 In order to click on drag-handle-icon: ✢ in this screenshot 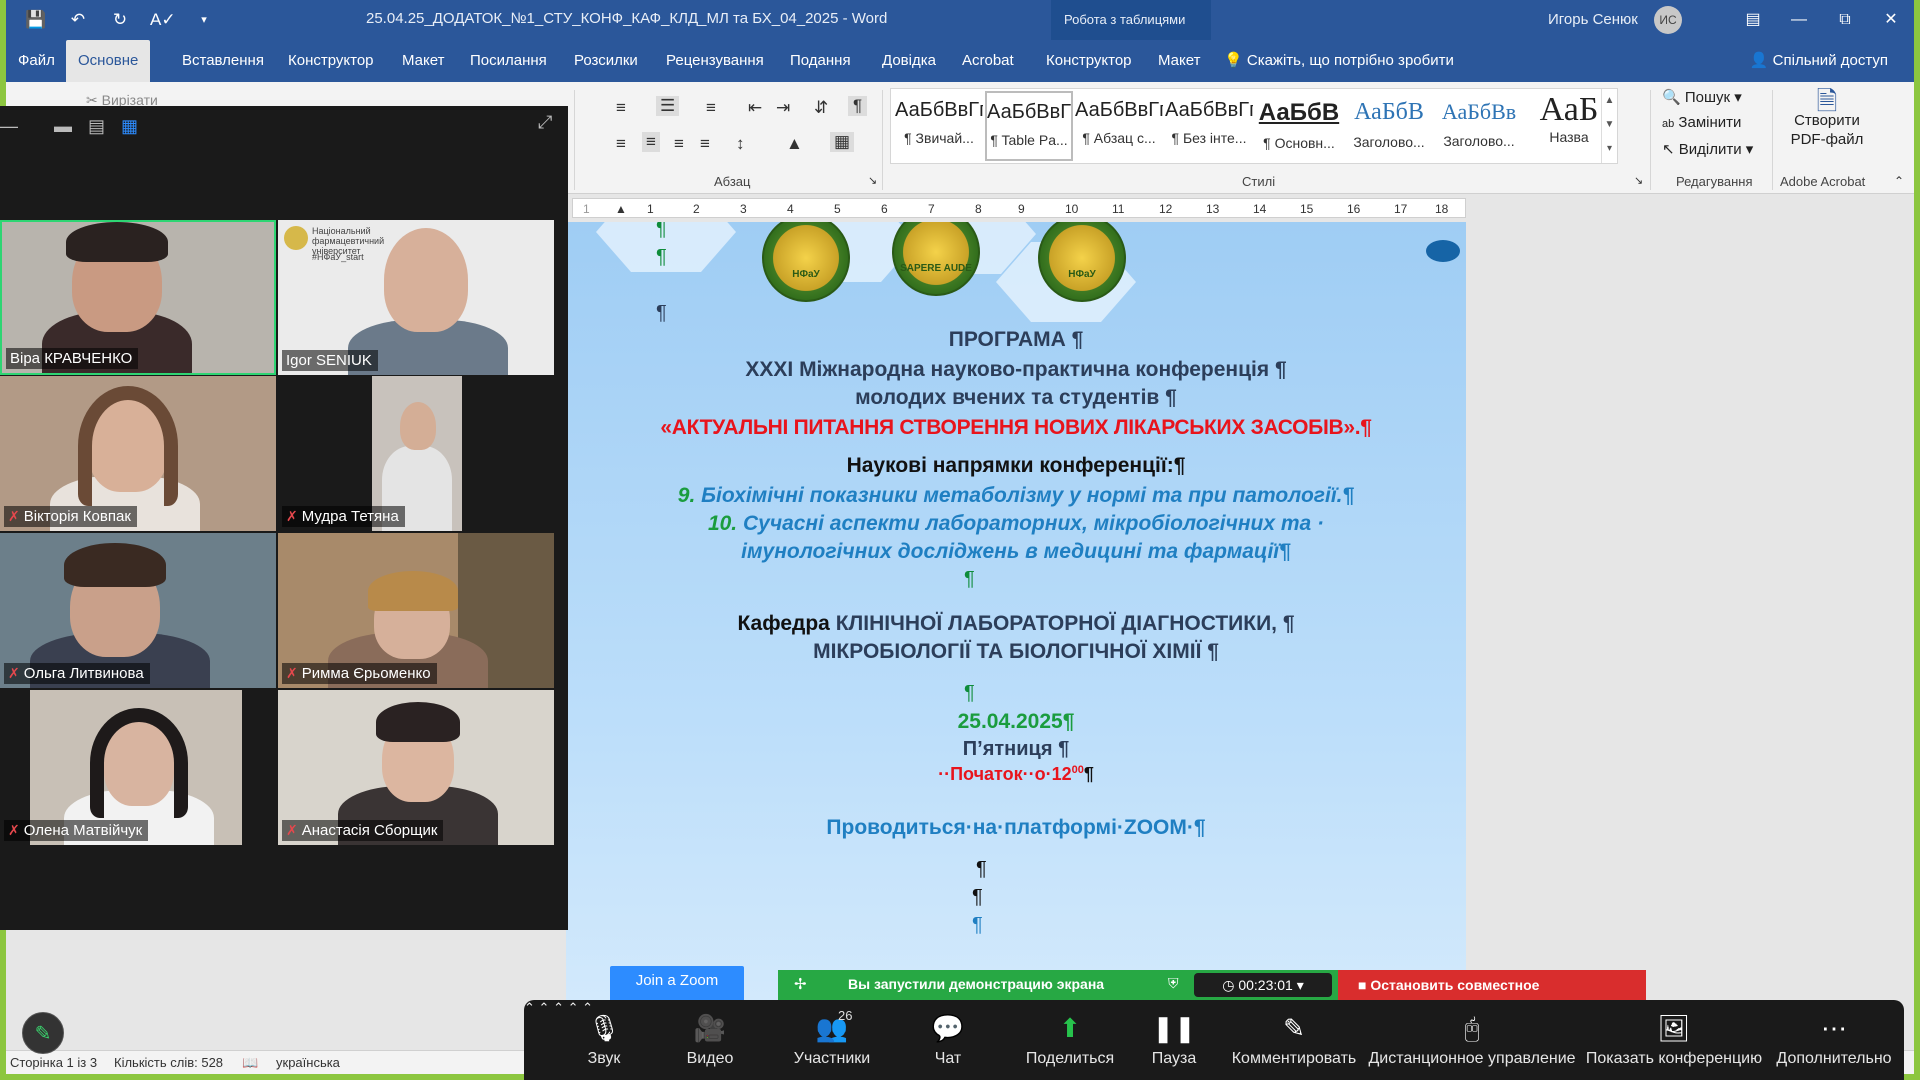, I will do `click(800, 984)`.